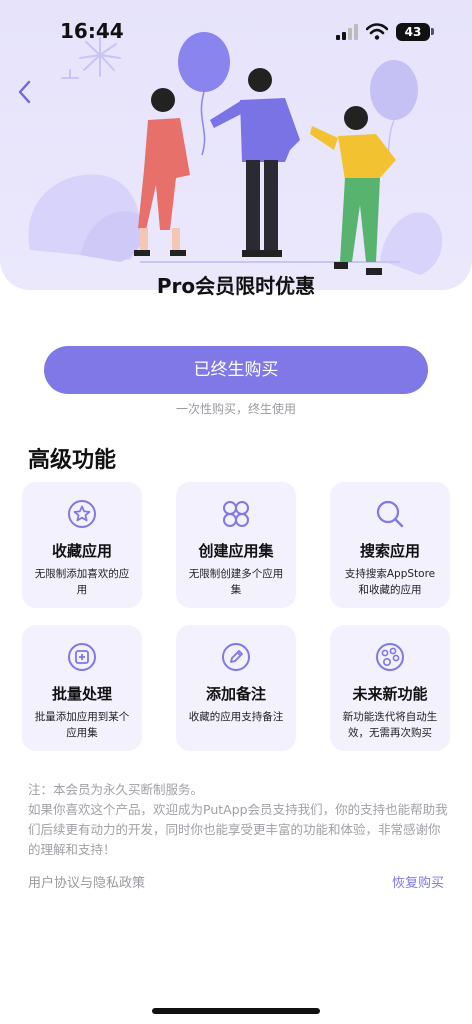 Image resolution: width=472 pixels, height=1024 pixels. I want to click on star-circle-icon, so click(82, 514).